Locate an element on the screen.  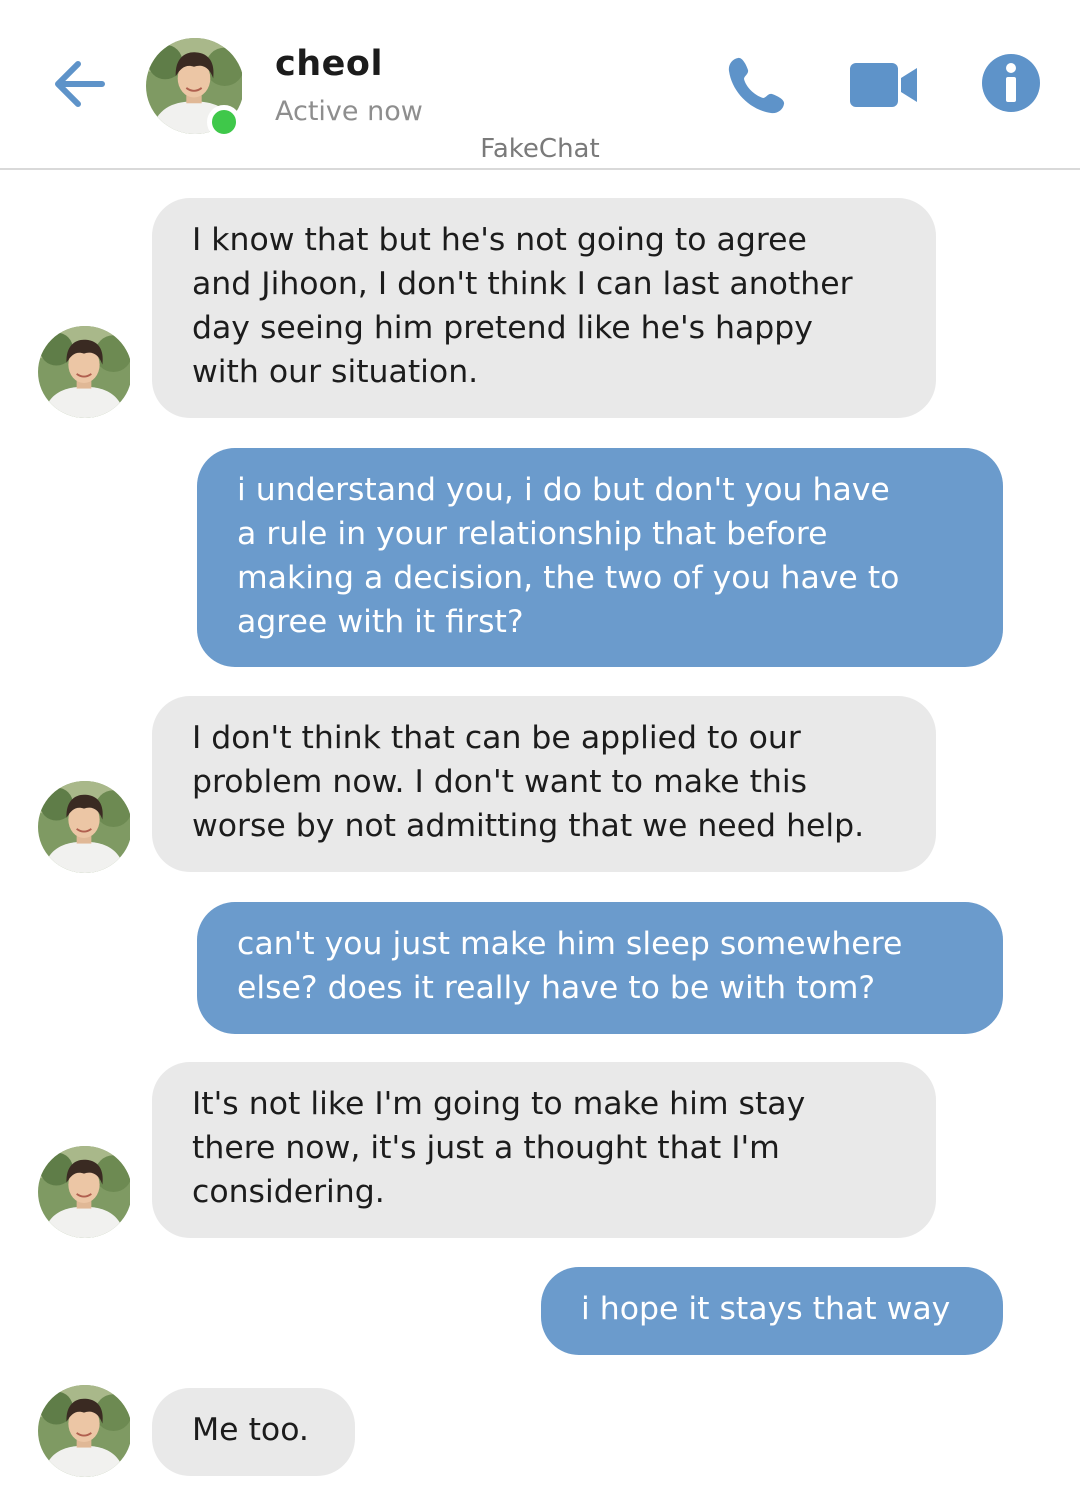
back-button is located at coordinates (82, 84).